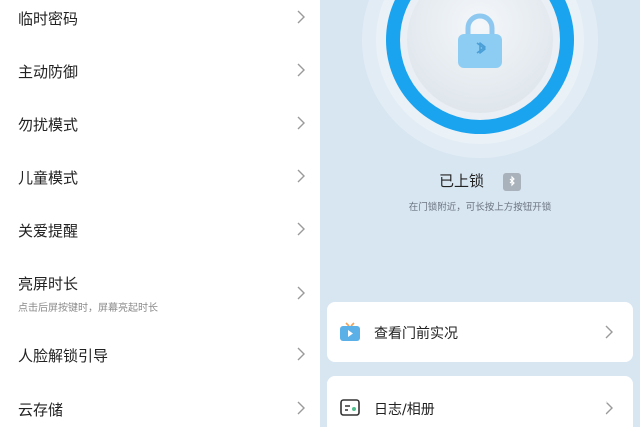 This screenshot has width=640, height=427. I want to click on menu-item-label: 主动防御, so click(48, 72).